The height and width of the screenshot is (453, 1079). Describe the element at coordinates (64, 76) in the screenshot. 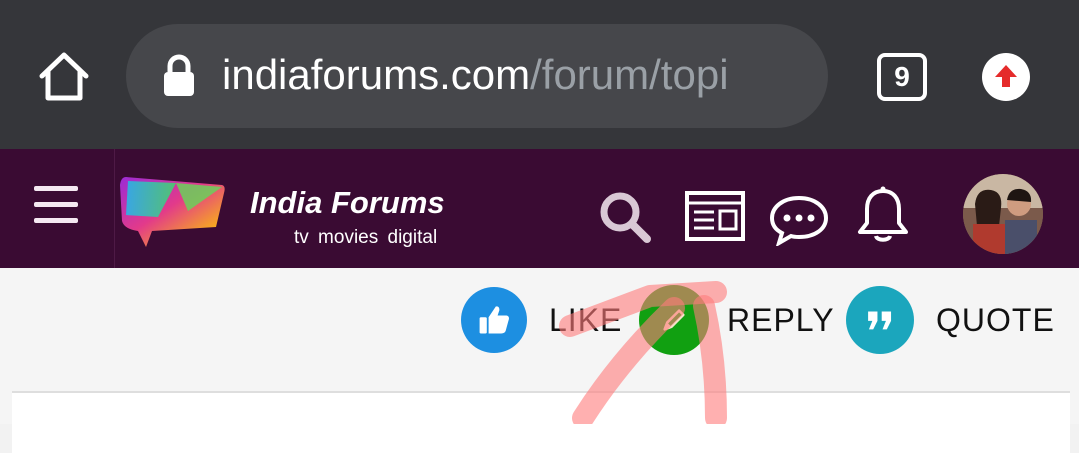

I see `home-icon` at that location.